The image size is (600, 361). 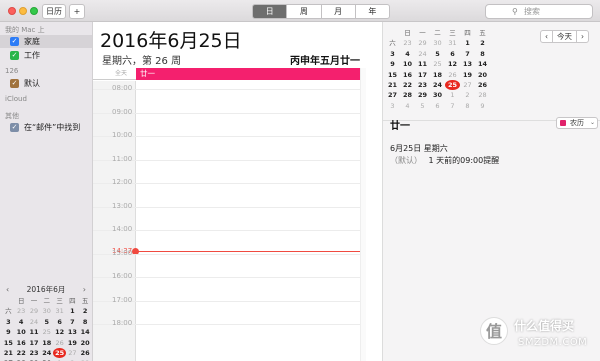 What do you see at coordinates (23, 11) in the screenshot?
I see `minimize-window-button` at bounding box center [23, 11].